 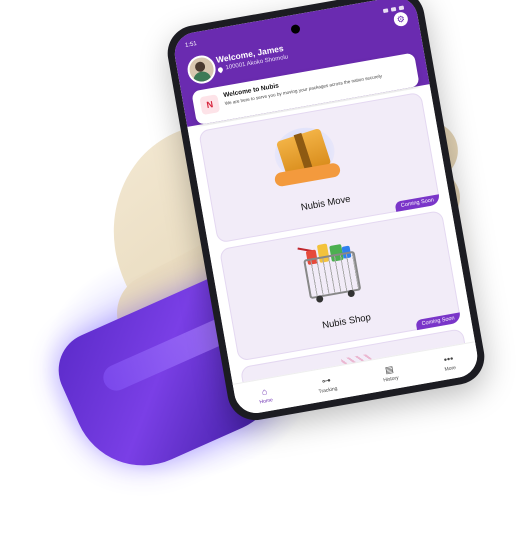 I want to click on history-icon: ▤, so click(x=389, y=369).